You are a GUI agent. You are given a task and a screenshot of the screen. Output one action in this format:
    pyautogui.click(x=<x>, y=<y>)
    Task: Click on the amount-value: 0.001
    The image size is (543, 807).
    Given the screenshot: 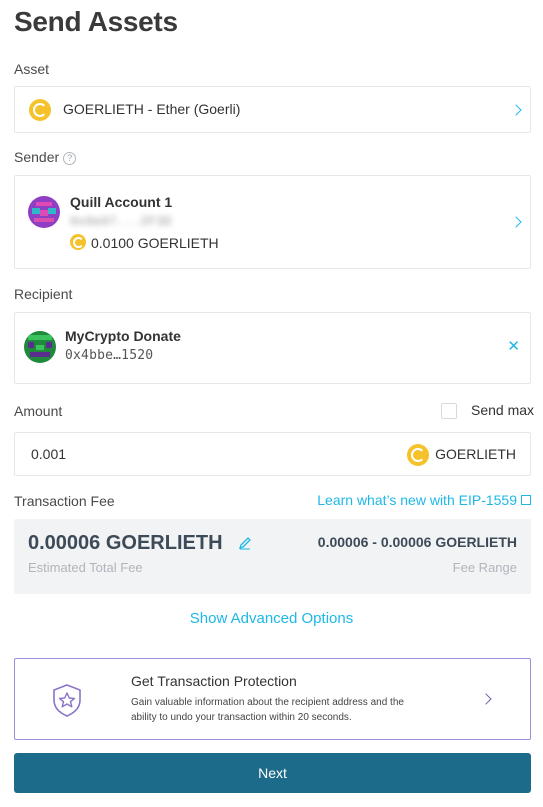 What is the action you would take?
    pyautogui.click(x=48, y=454)
    